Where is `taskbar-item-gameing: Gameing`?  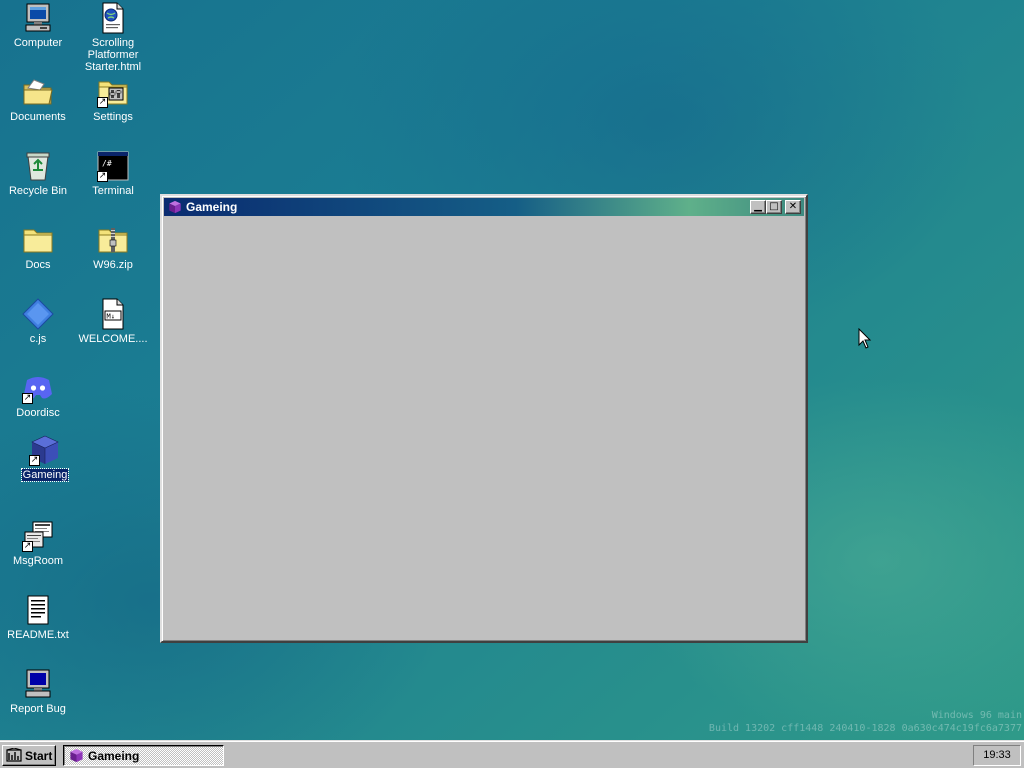
taskbar-item-gameing: Gameing is located at coordinates (143, 755).